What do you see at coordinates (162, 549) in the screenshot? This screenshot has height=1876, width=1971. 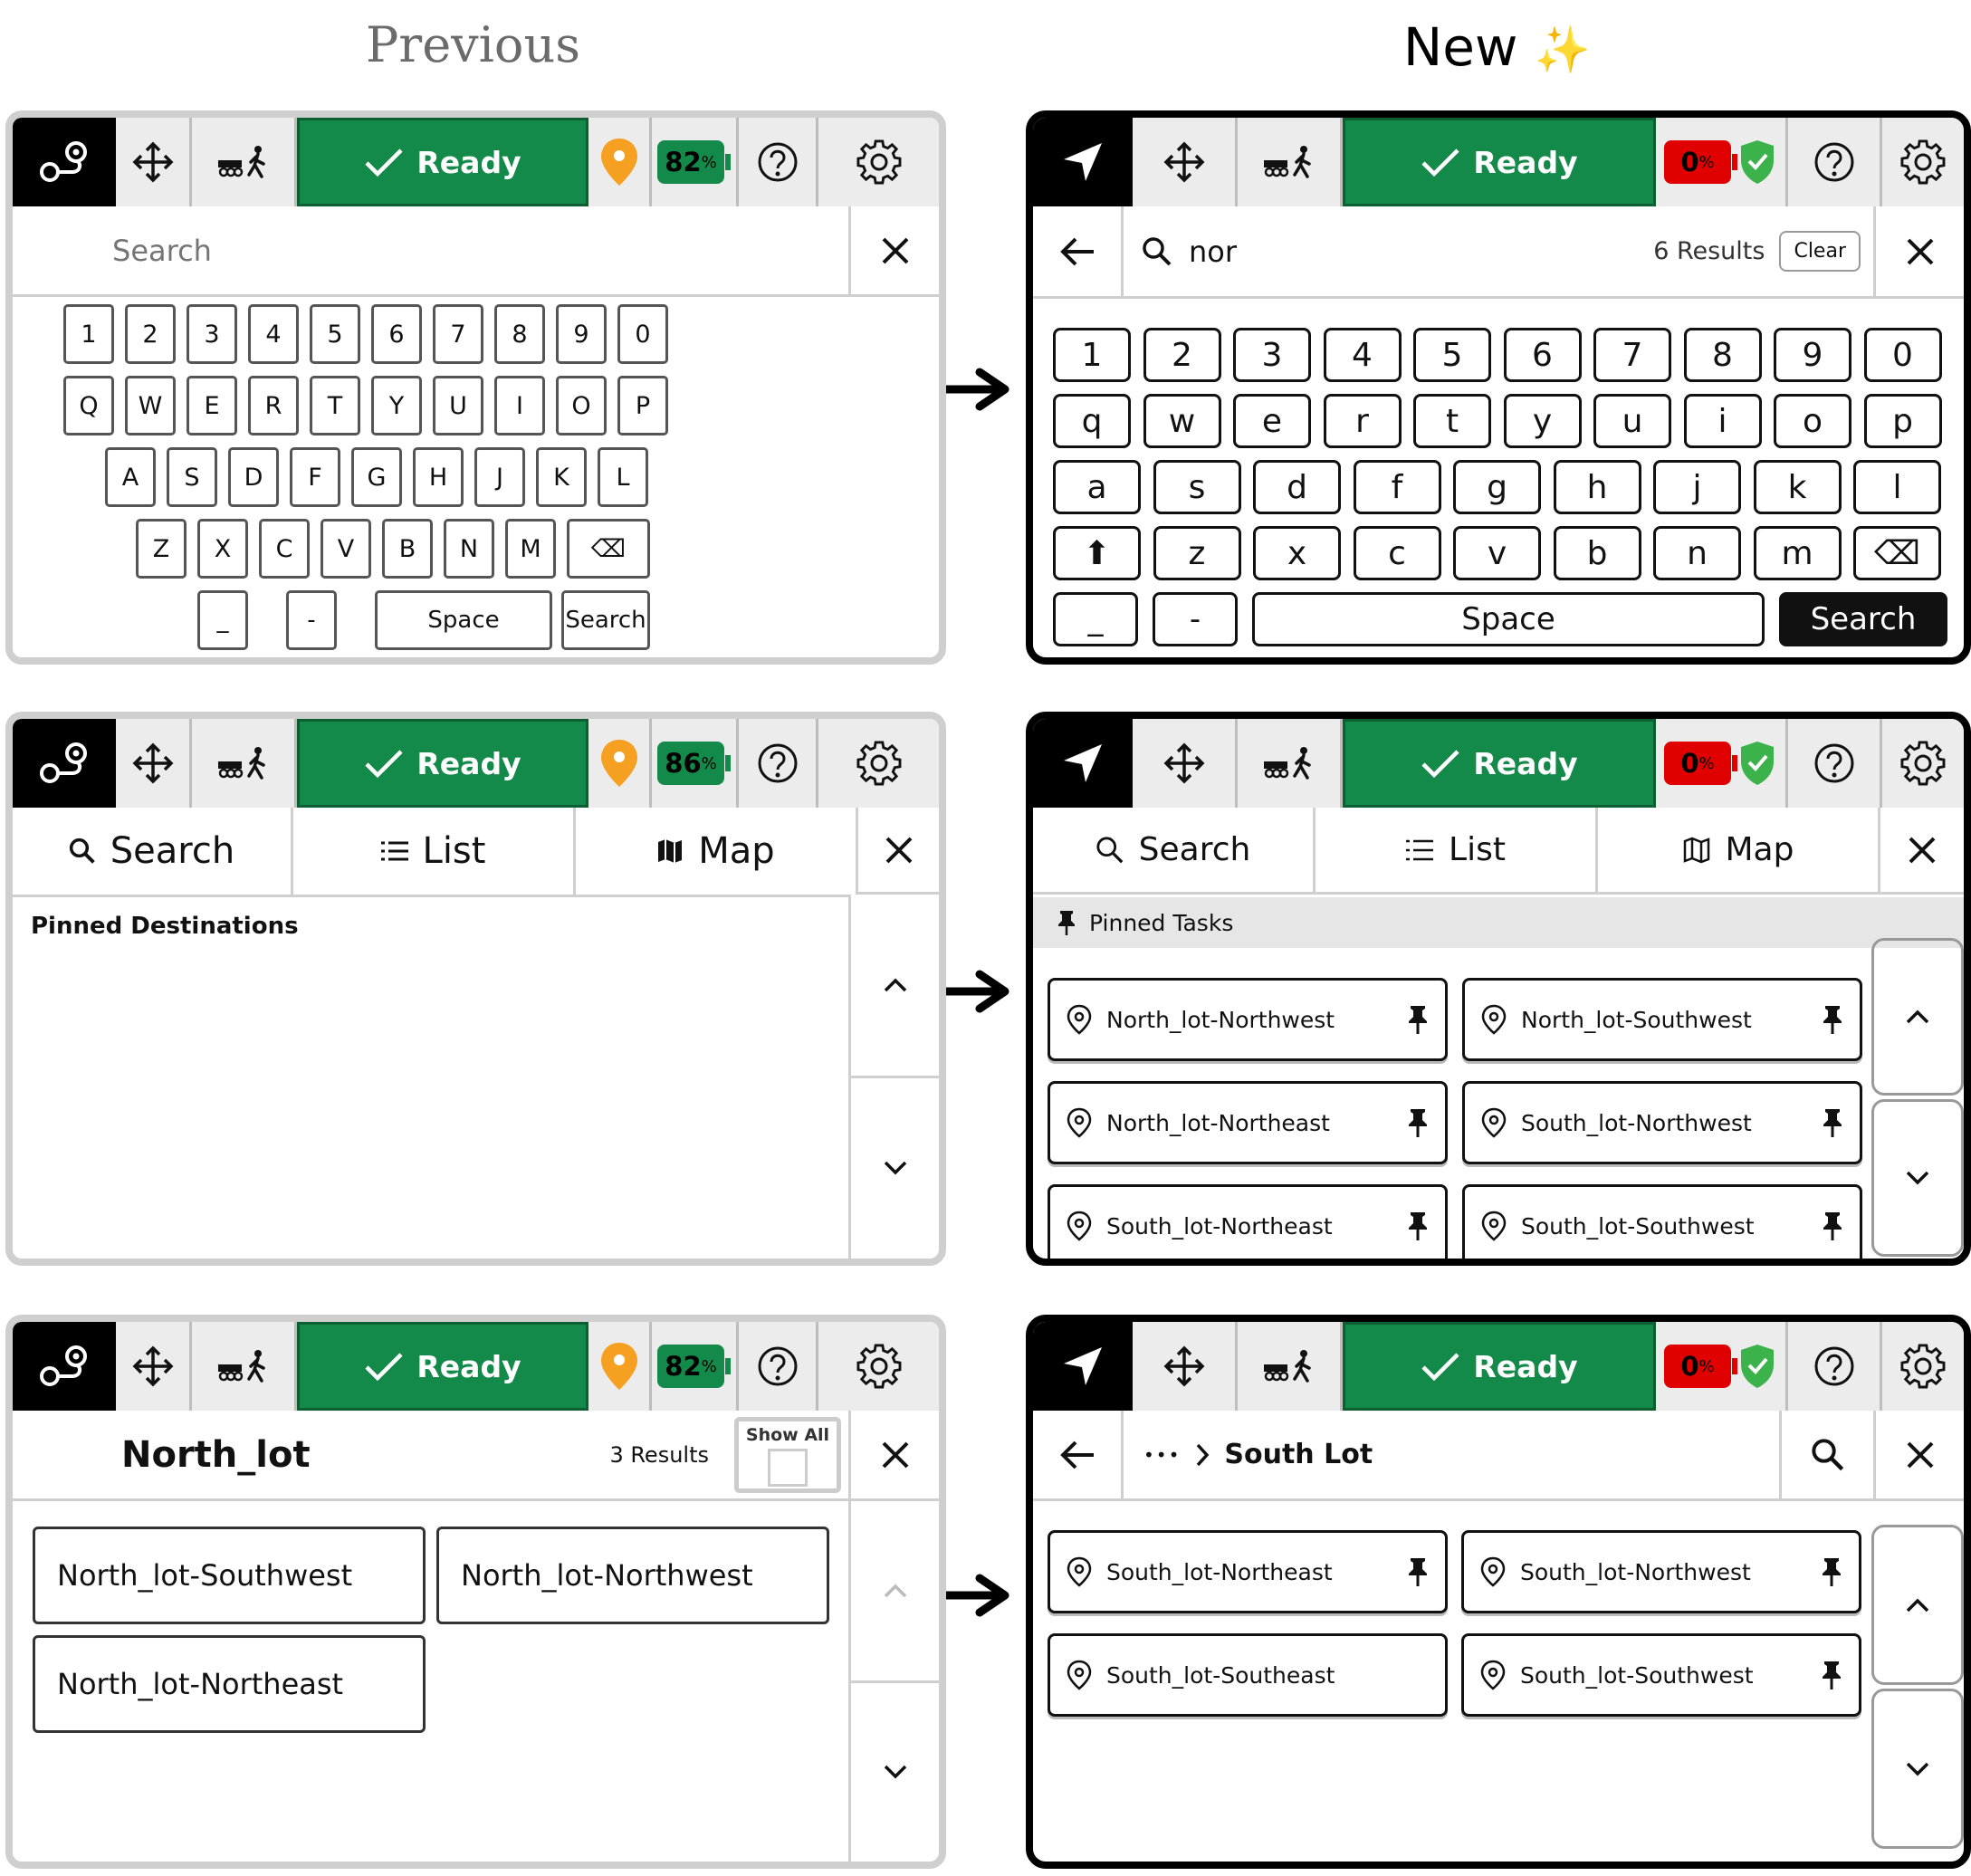 I see `key: Z` at bounding box center [162, 549].